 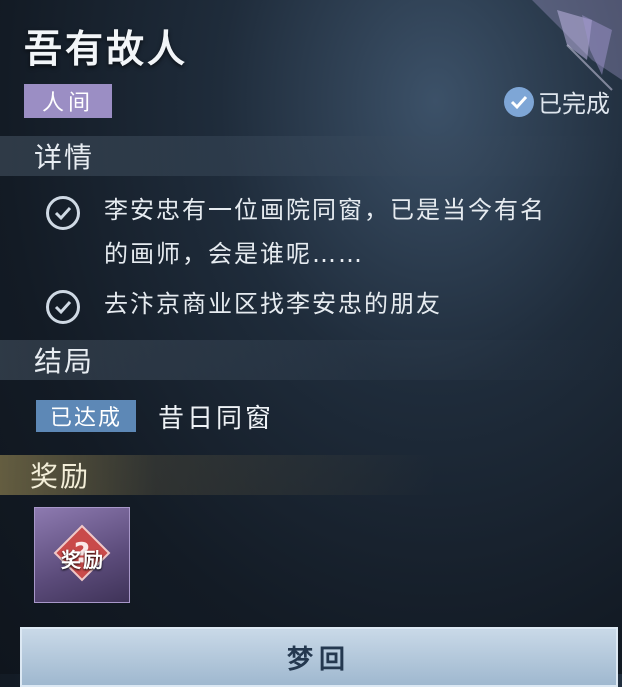 What do you see at coordinates (311, 360) in the screenshot?
I see `ending-section-header: 结局` at bounding box center [311, 360].